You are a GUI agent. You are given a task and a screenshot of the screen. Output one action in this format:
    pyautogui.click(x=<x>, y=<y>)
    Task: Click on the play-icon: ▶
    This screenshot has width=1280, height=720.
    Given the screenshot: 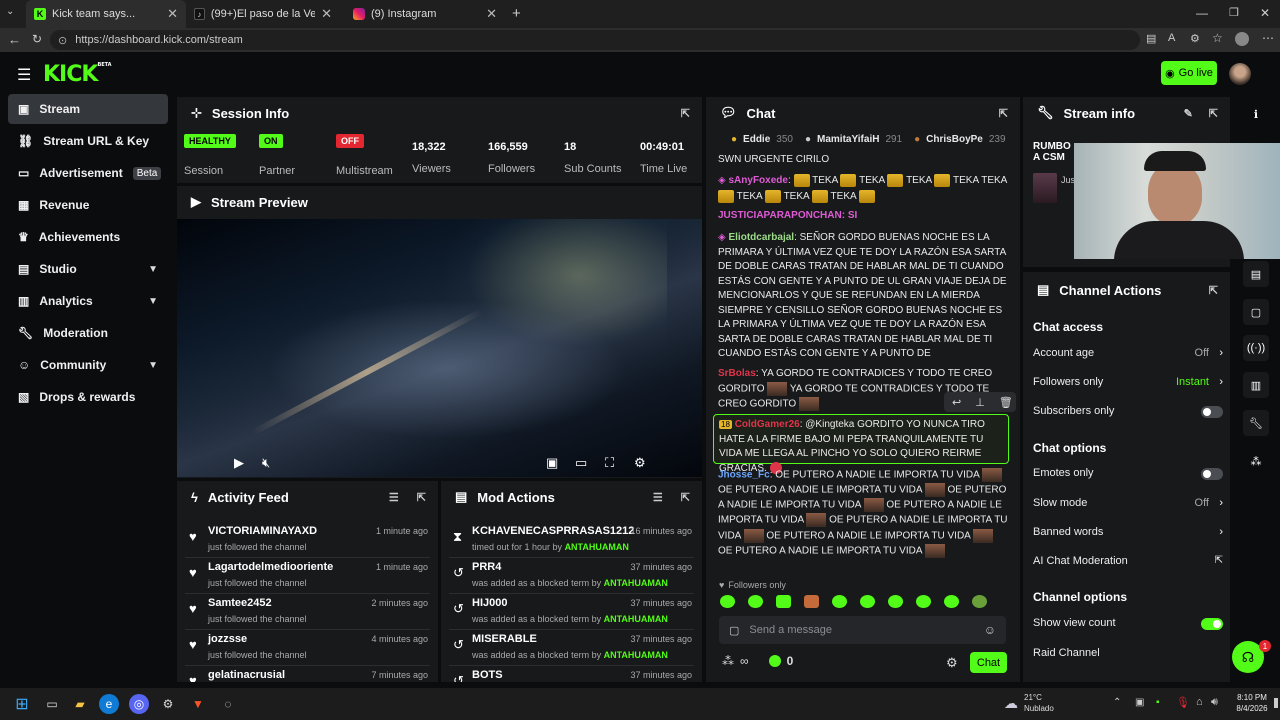 What is the action you would take?
    pyautogui.click(x=239, y=463)
    